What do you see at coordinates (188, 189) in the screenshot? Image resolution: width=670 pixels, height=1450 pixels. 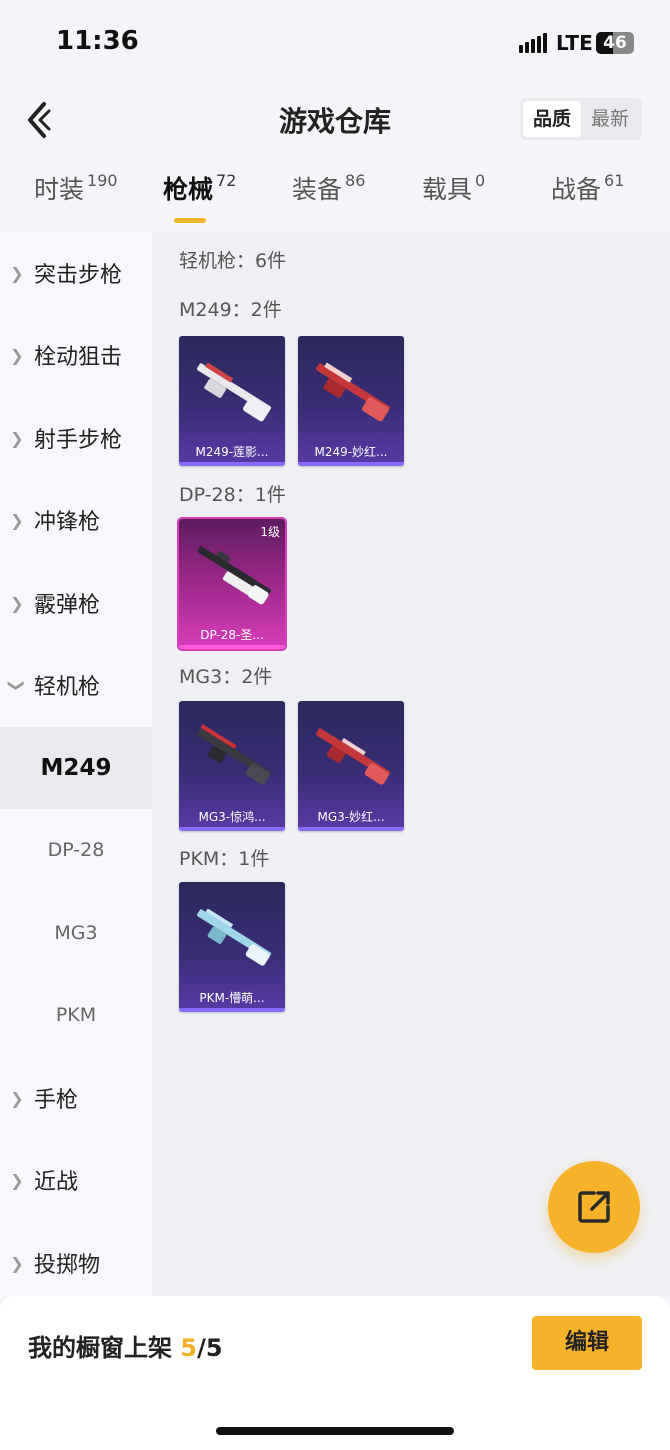 I see `tab-label: 枪械` at bounding box center [188, 189].